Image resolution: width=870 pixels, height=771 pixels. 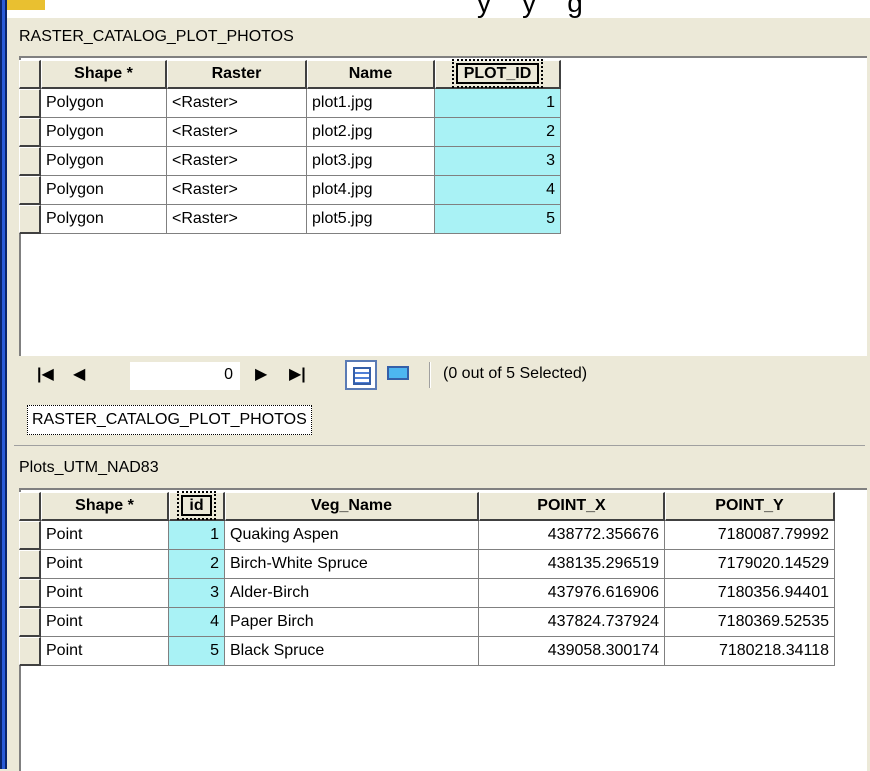 I want to click on first-record-icon: |◀, so click(x=45, y=374).